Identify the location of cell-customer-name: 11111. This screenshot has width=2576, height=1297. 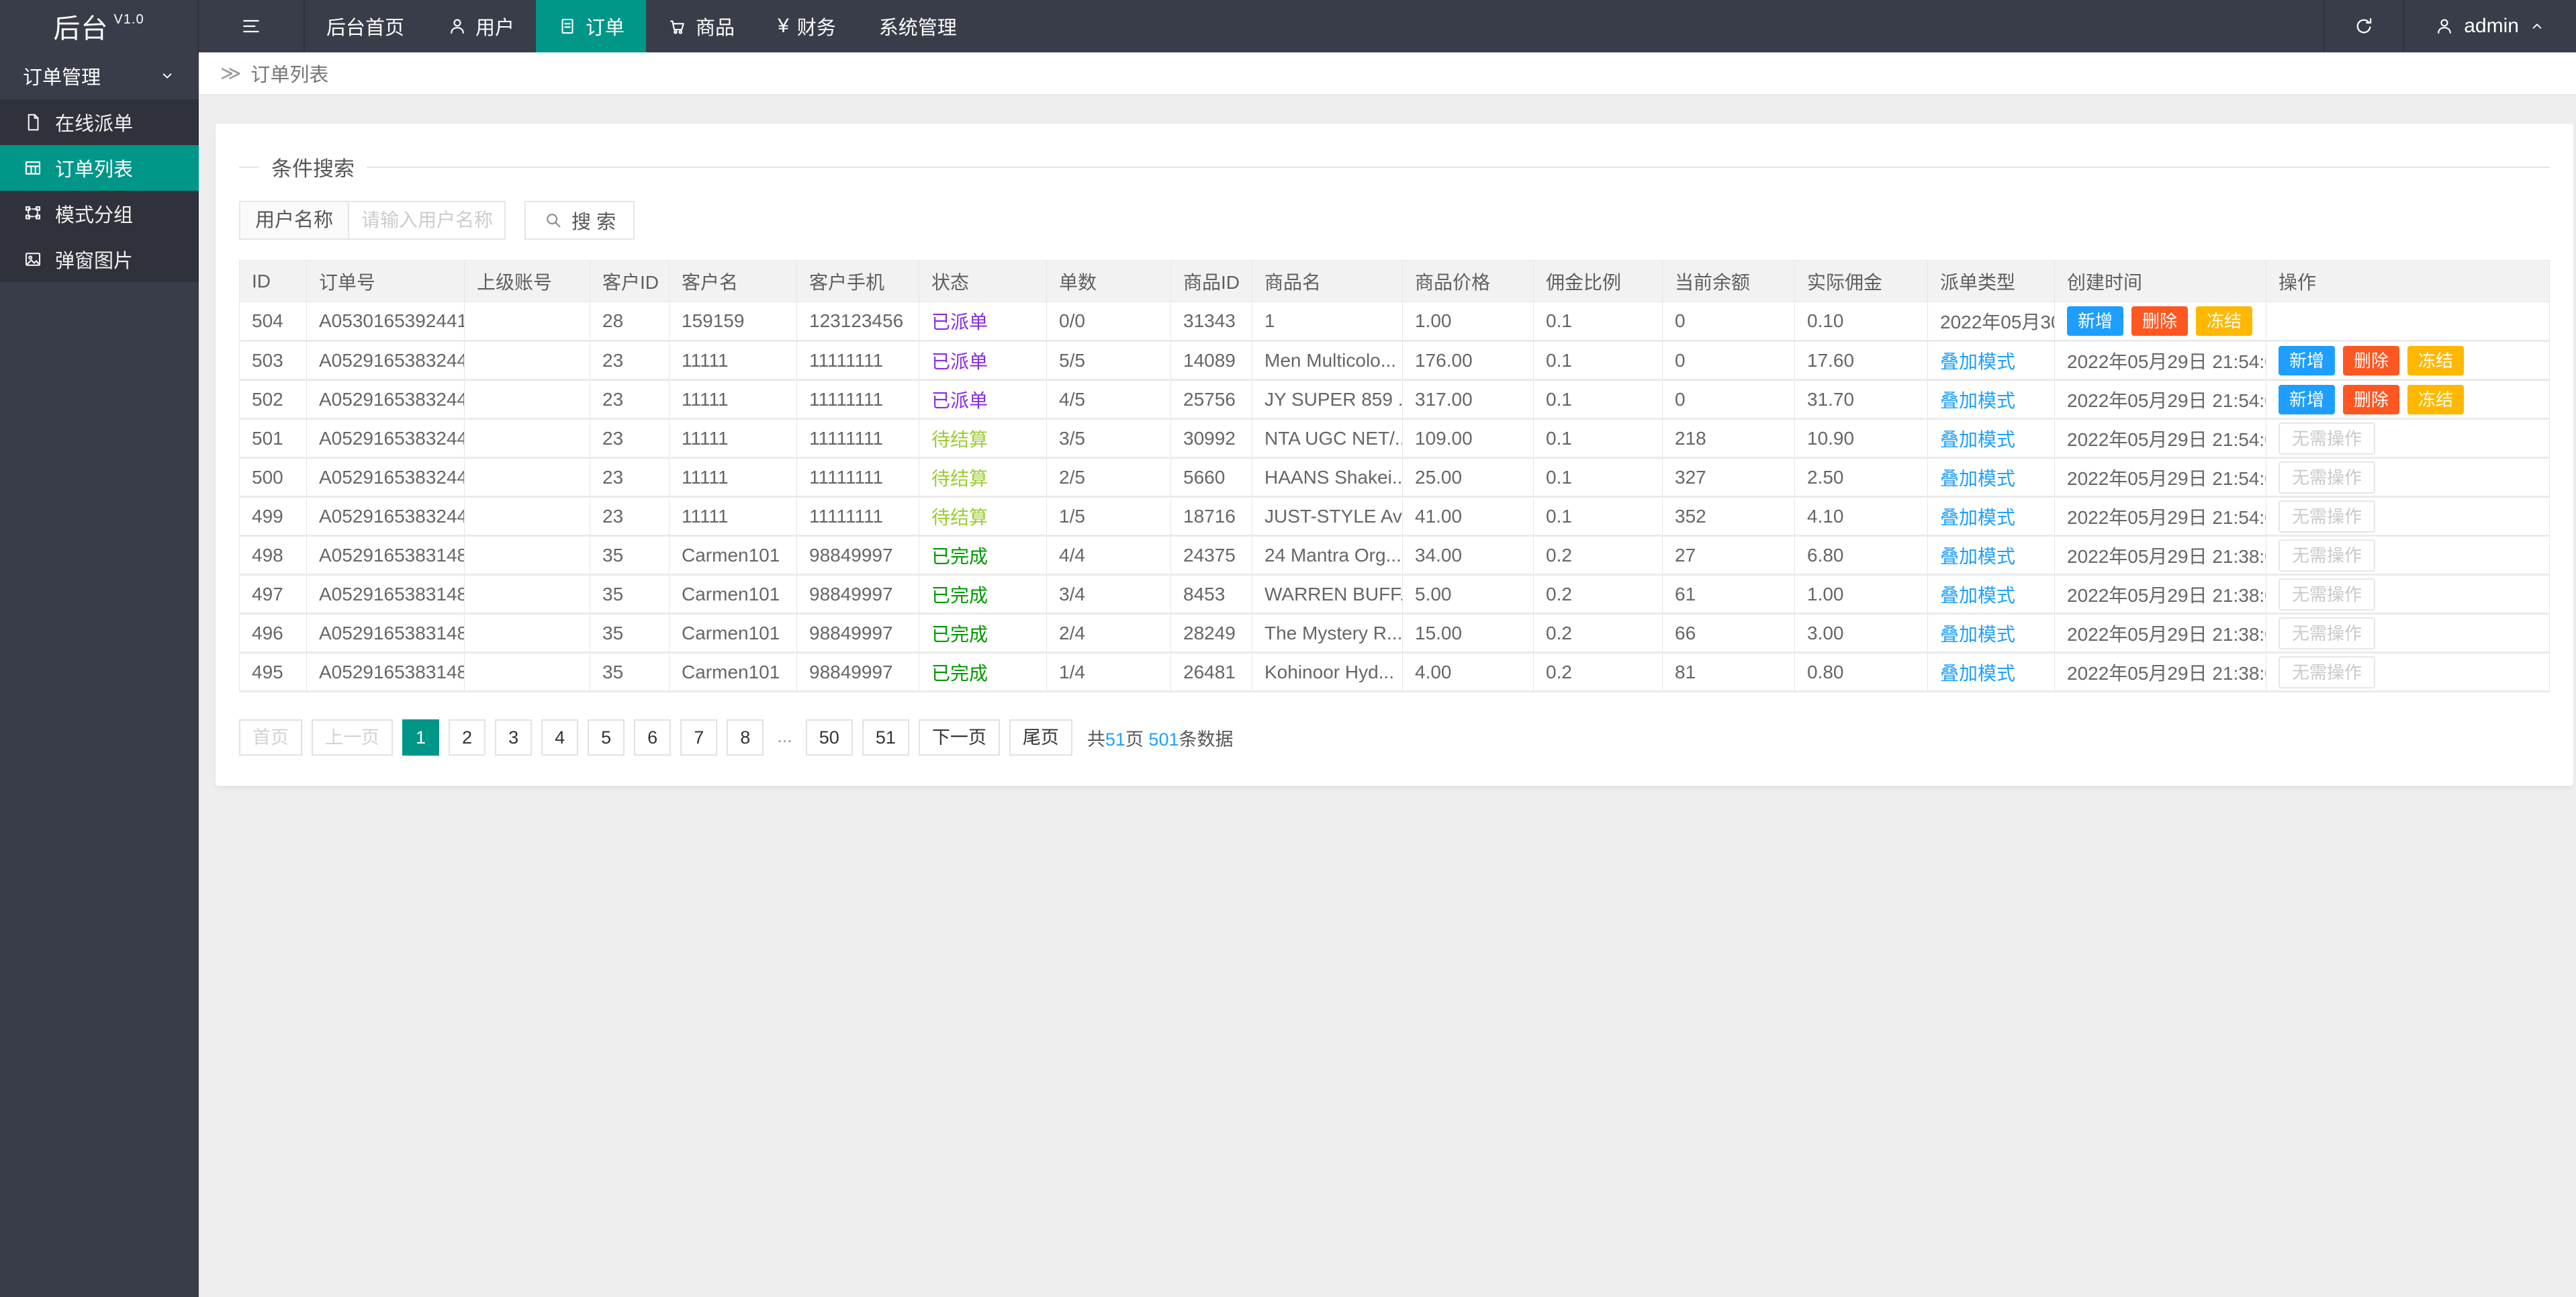
(733, 438).